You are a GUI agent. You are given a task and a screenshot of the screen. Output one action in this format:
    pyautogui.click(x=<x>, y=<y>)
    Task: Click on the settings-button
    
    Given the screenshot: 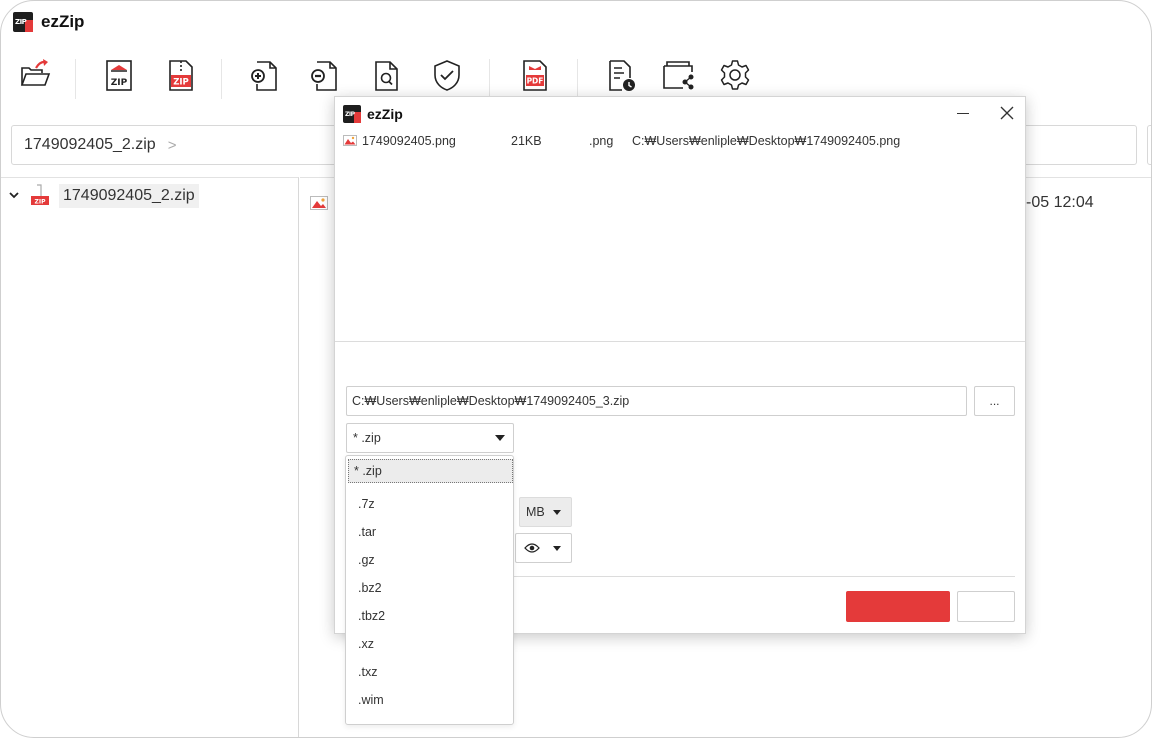 What is the action you would take?
    pyautogui.click(x=735, y=75)
    